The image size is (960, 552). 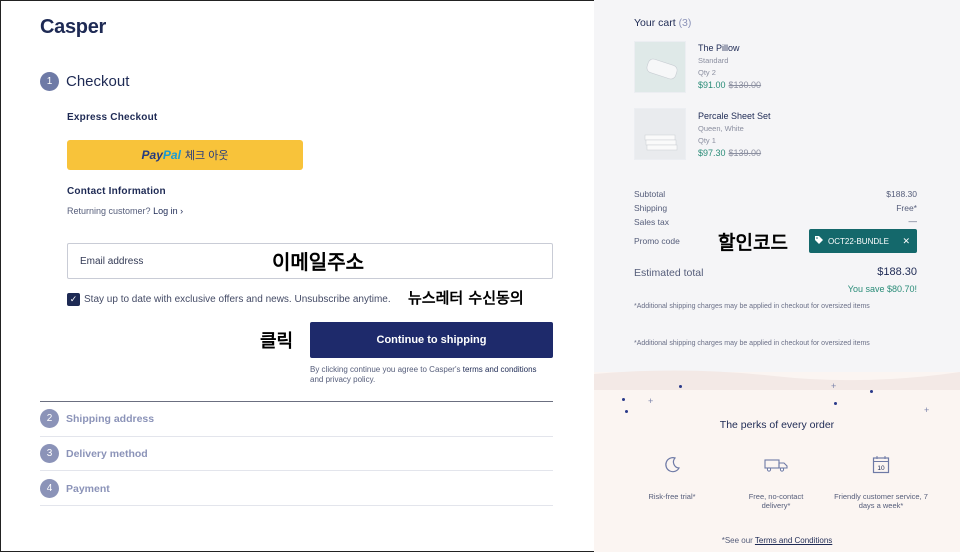 What do you see at coordinates (161, 155) in the screenshot?
I see `paypal-logo: PayPal` at bounding box center [161, 155].